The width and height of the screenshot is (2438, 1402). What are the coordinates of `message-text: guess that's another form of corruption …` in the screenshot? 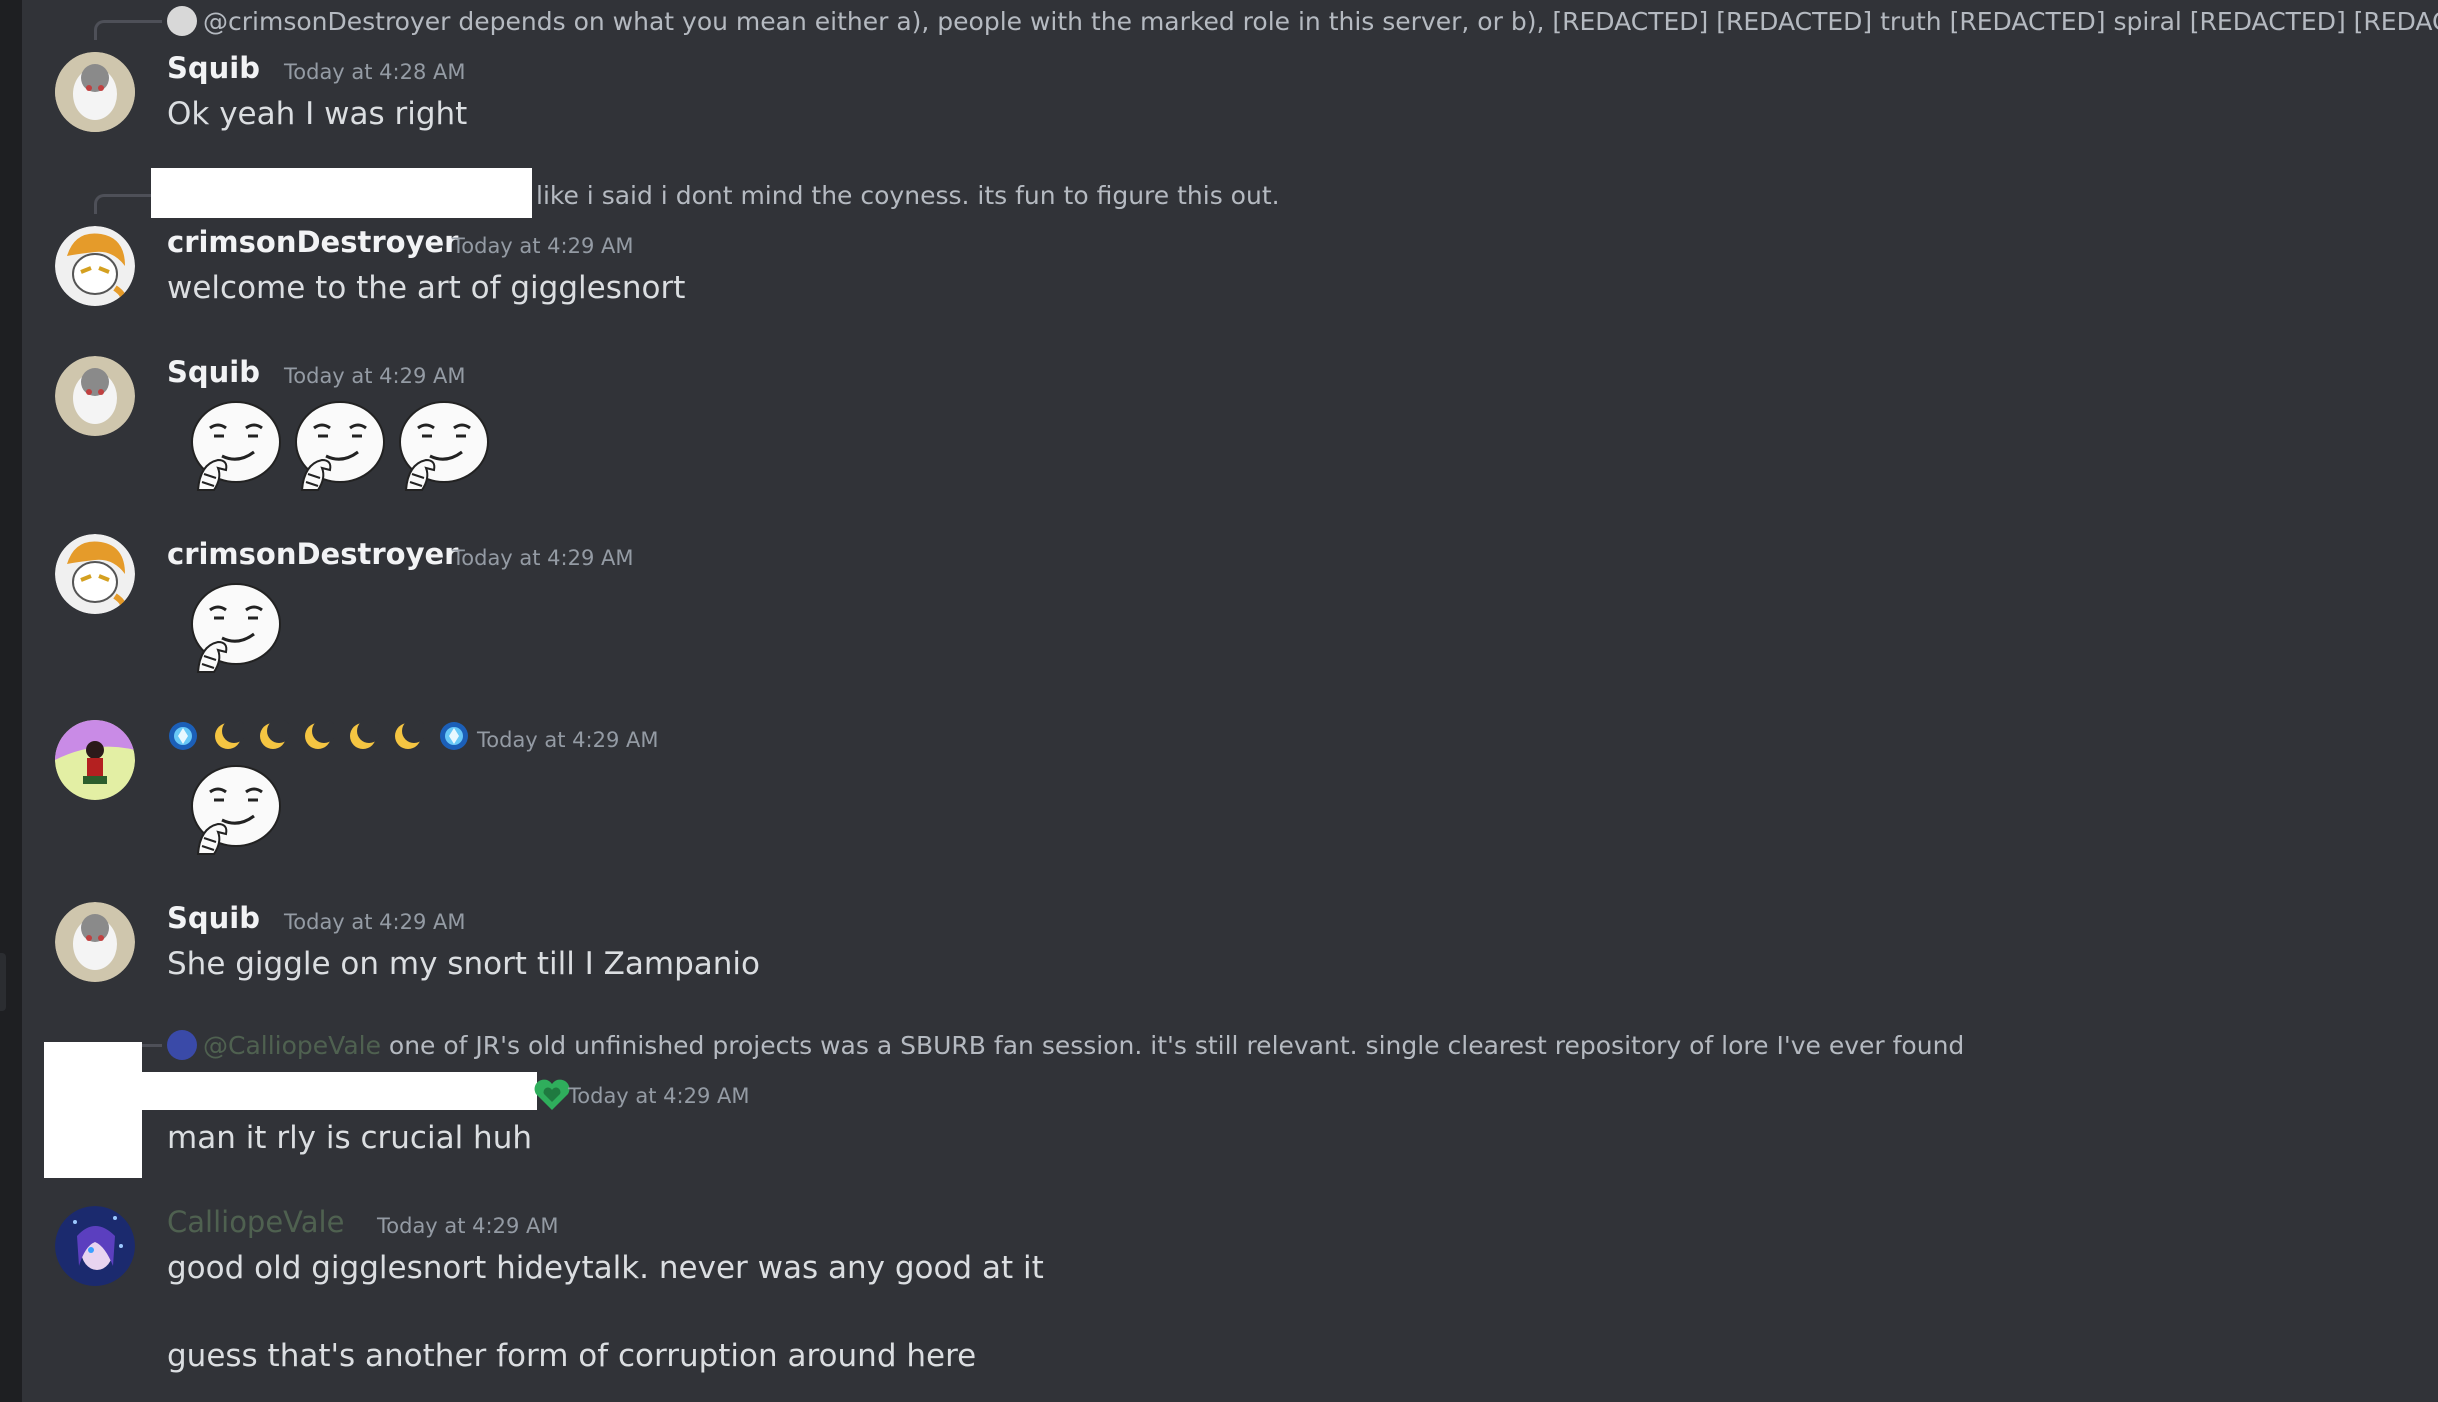 It's located at (572, 1356).